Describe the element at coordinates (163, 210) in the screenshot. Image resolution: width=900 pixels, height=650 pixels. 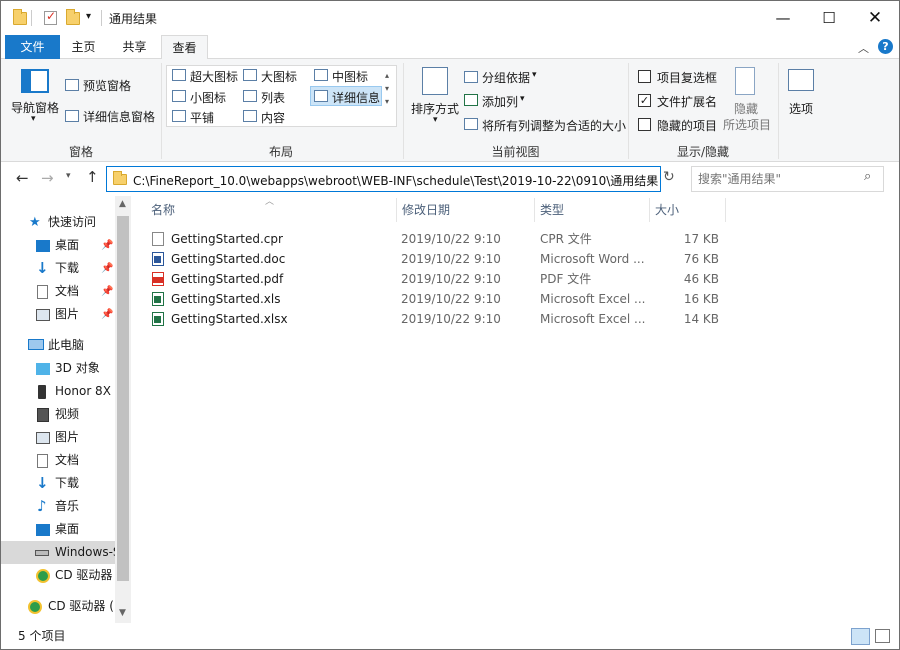
I see `column-name: 名称` at that location.